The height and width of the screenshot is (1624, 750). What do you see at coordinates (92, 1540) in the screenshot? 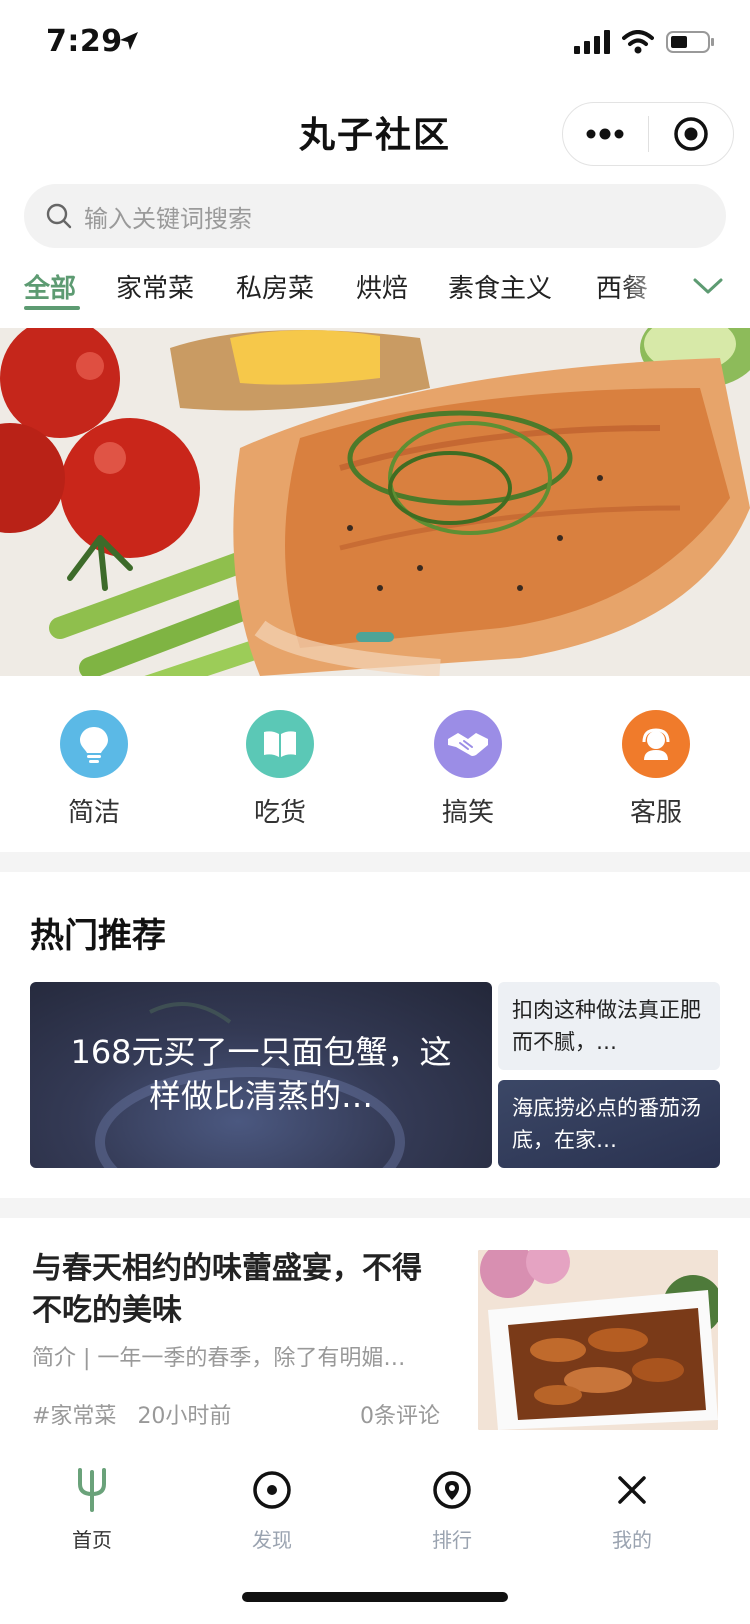
I see `tabbar-label: 首页` at bounding box center [92, 1540].